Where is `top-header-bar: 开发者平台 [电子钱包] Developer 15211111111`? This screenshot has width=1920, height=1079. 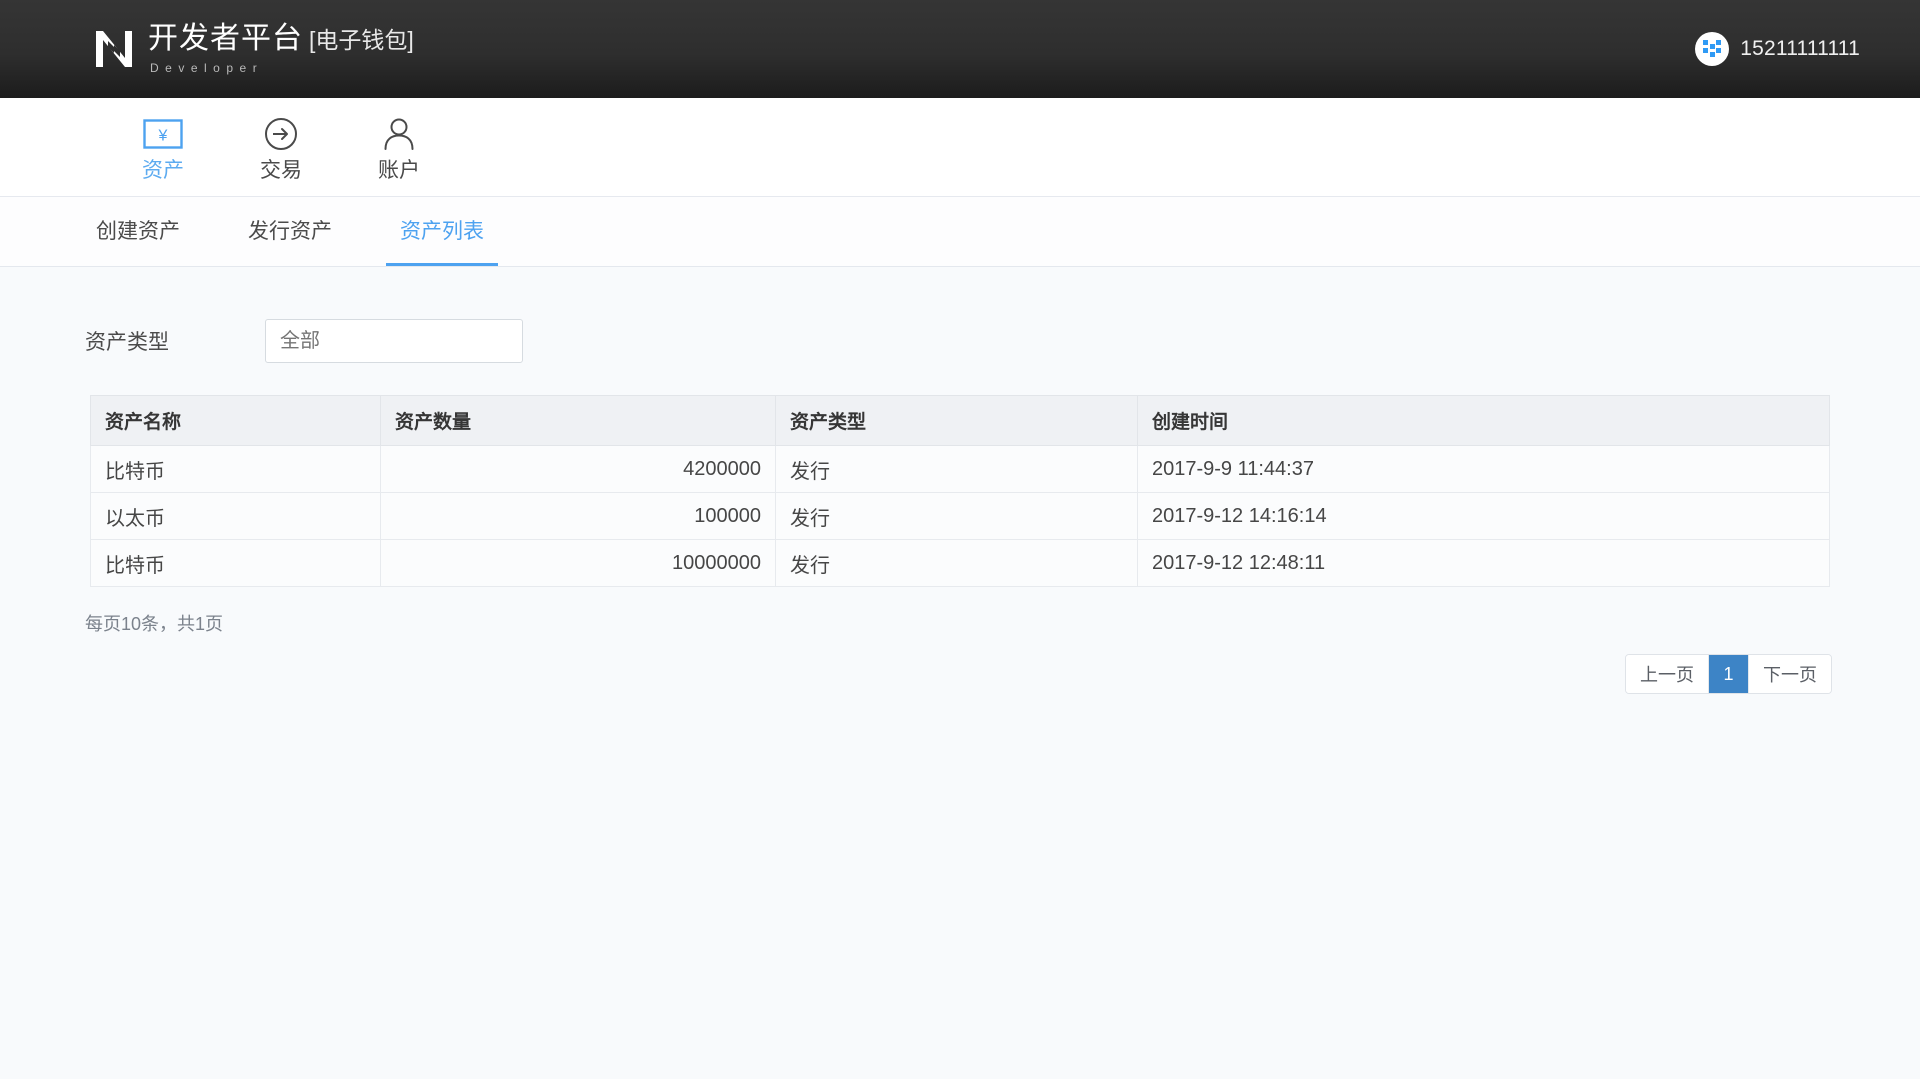
top-header-bar: 开发者平台 [电子钱包] Developer 15211111111 is located at coordinates (960, 49).